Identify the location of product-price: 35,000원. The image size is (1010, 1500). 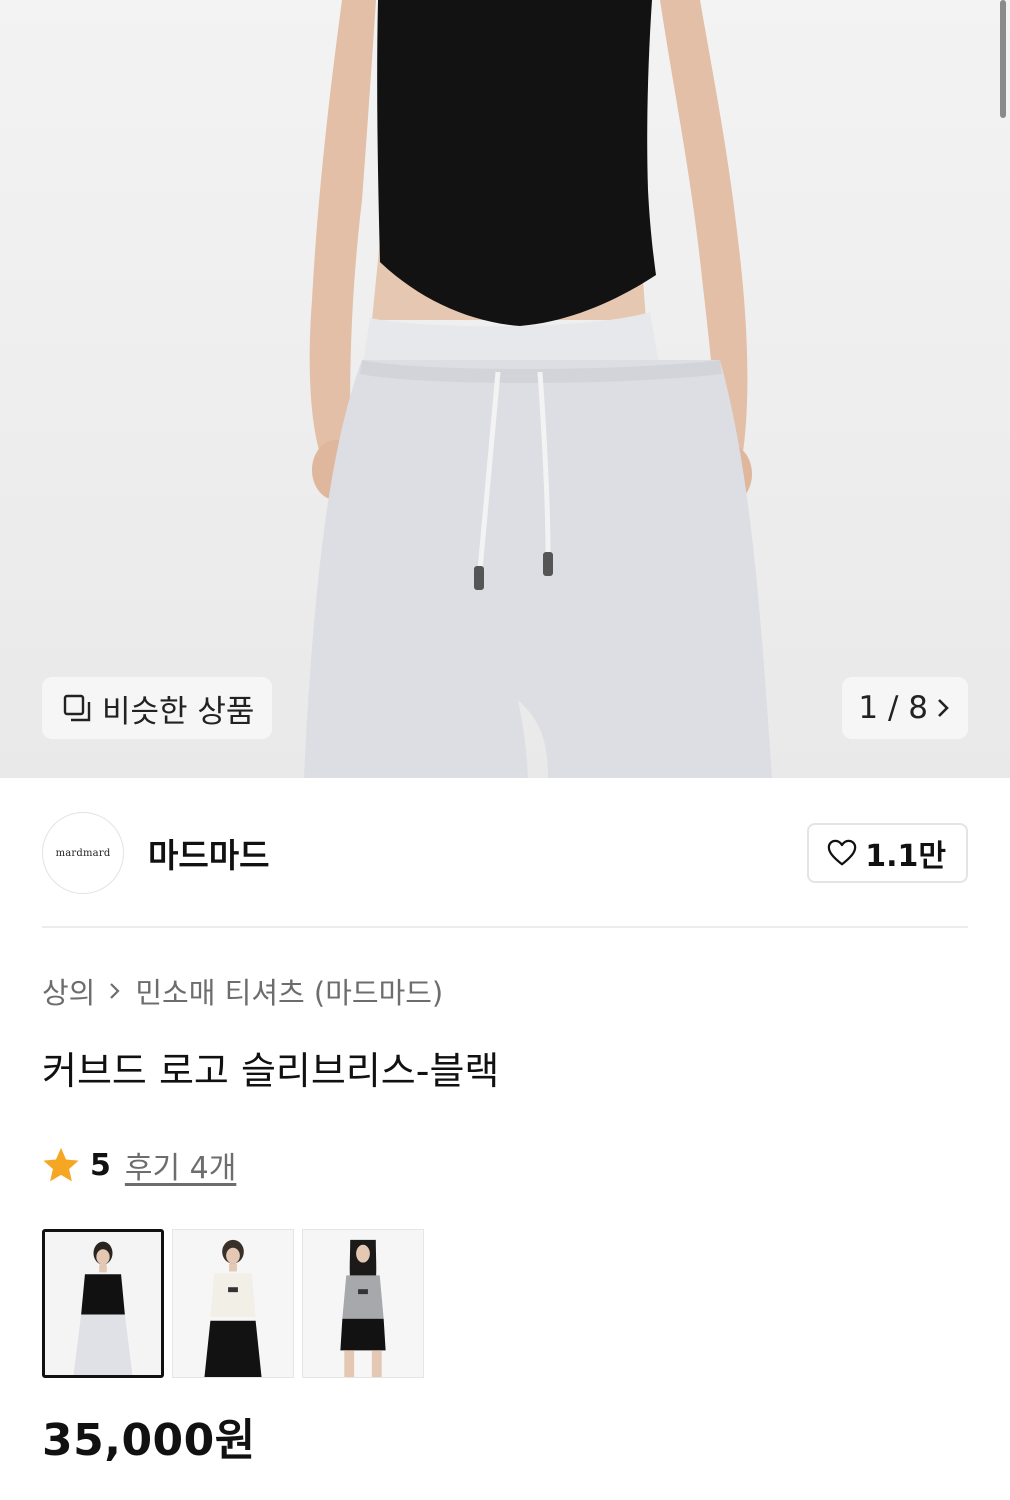
(149, 1440).